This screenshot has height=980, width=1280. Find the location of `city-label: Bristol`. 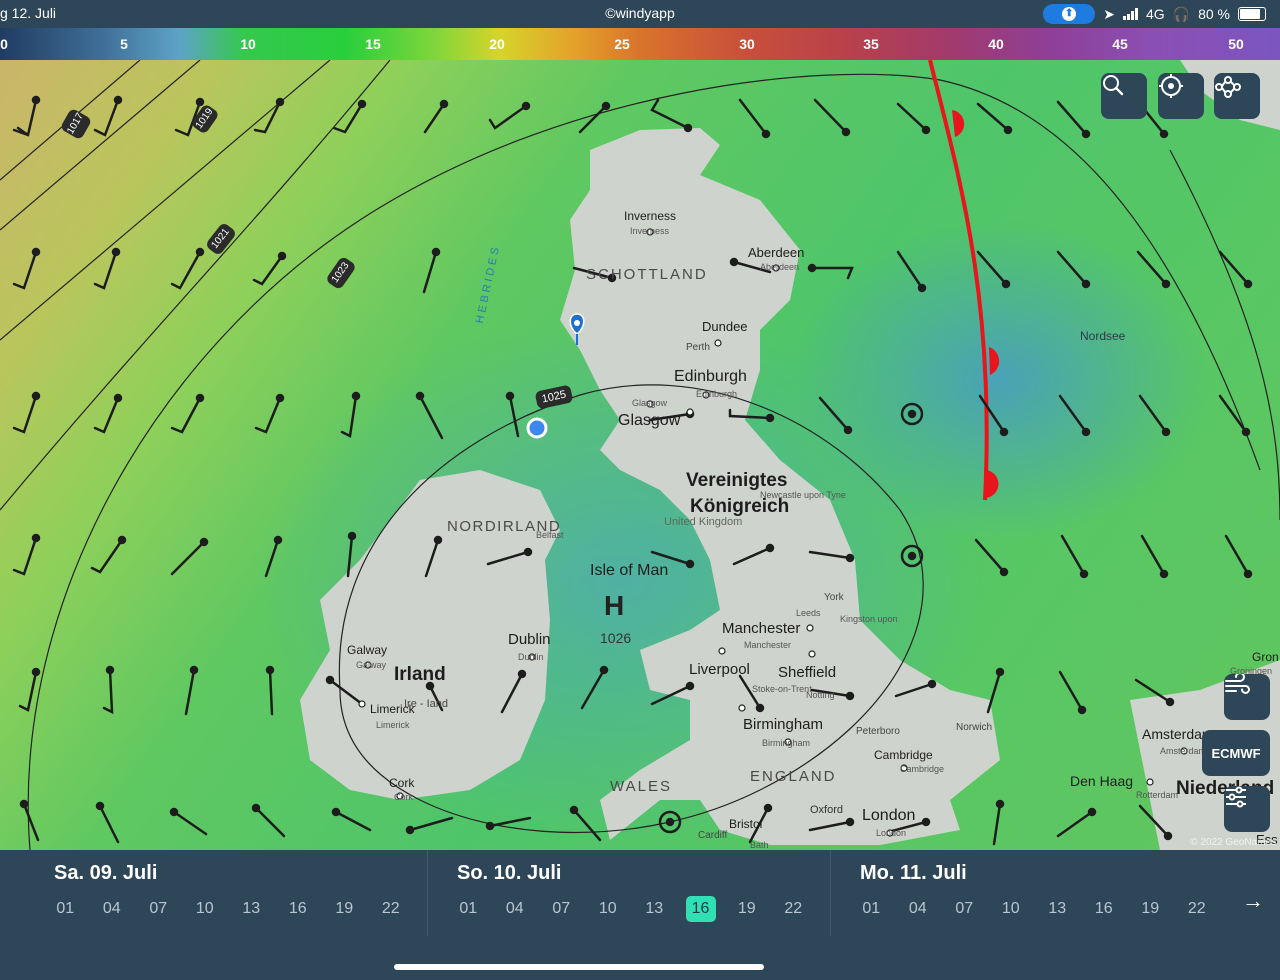

city-label: Bristol is located at coordinates (745, 824).